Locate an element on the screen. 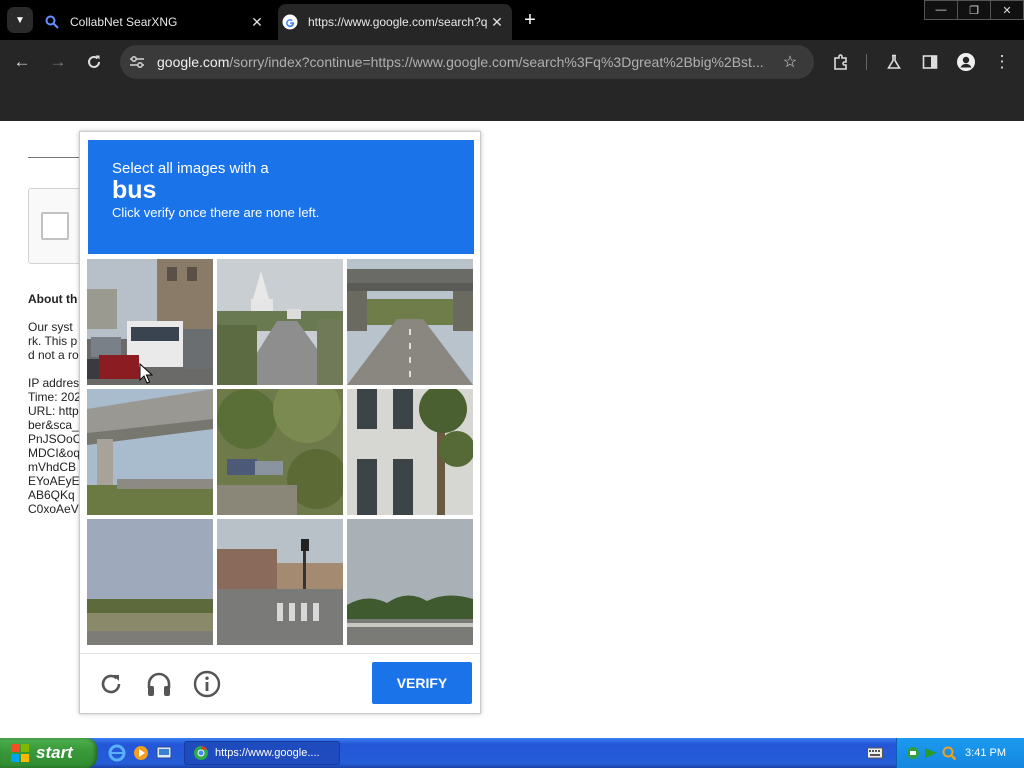  arrow-tray-icon is located at coordinates (931, 753).